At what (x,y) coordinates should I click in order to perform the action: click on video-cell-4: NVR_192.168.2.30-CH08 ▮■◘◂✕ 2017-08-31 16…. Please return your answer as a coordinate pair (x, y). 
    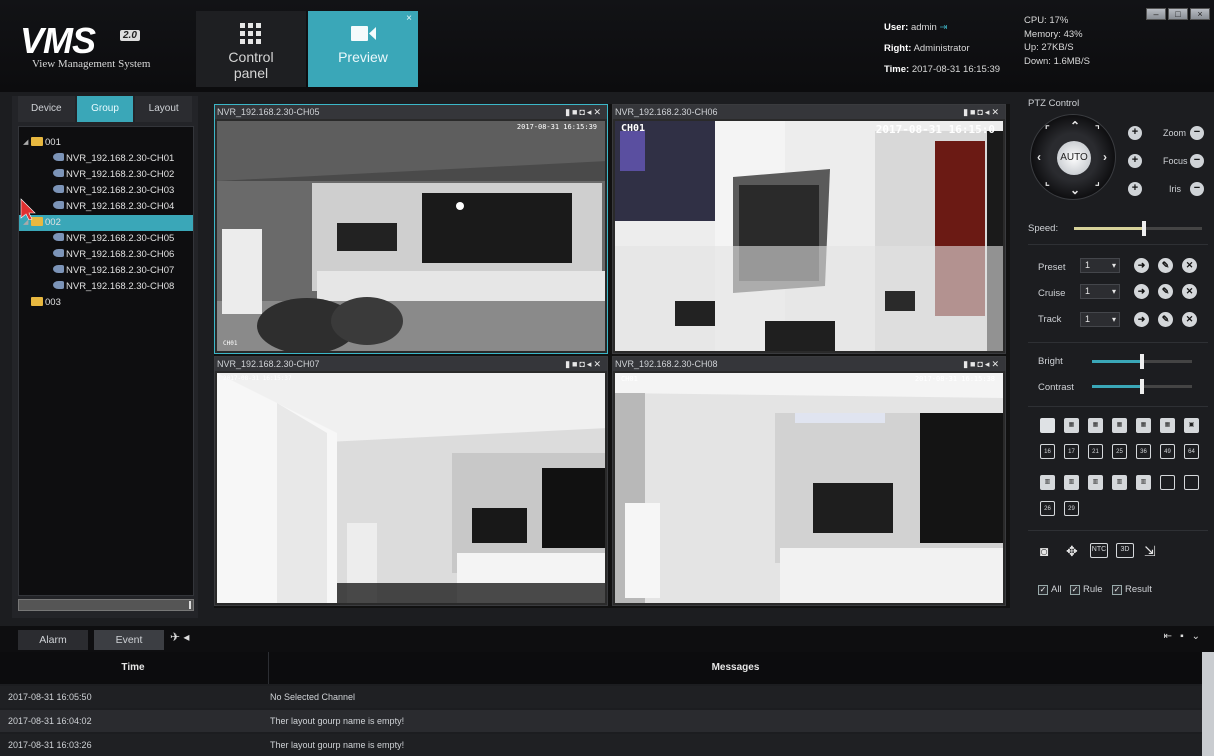
    Looking at the image, I should click on (809, 481).